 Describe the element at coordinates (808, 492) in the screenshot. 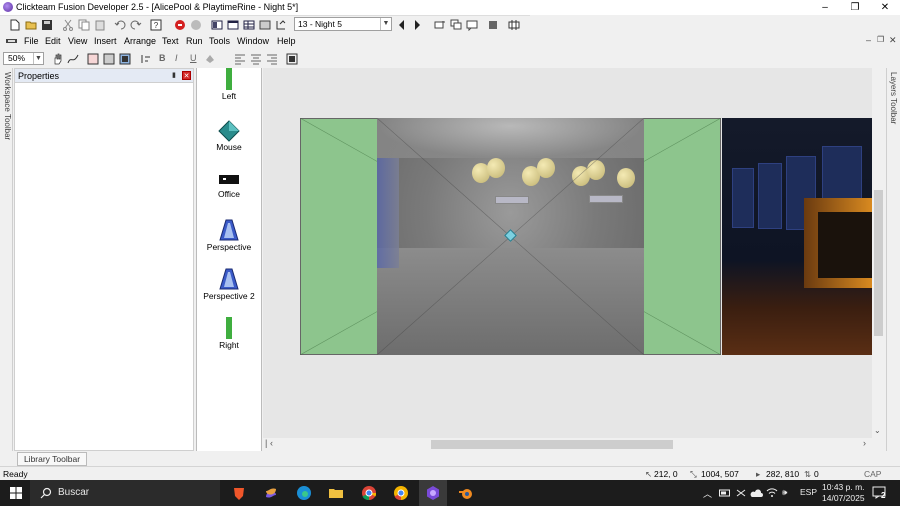

I see `language-indicator: ESP` at that location.